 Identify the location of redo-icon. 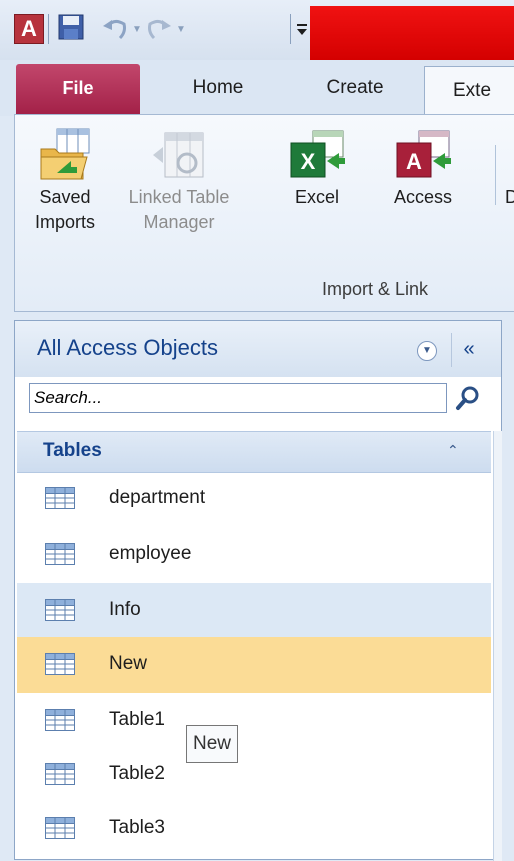
(159, 28).